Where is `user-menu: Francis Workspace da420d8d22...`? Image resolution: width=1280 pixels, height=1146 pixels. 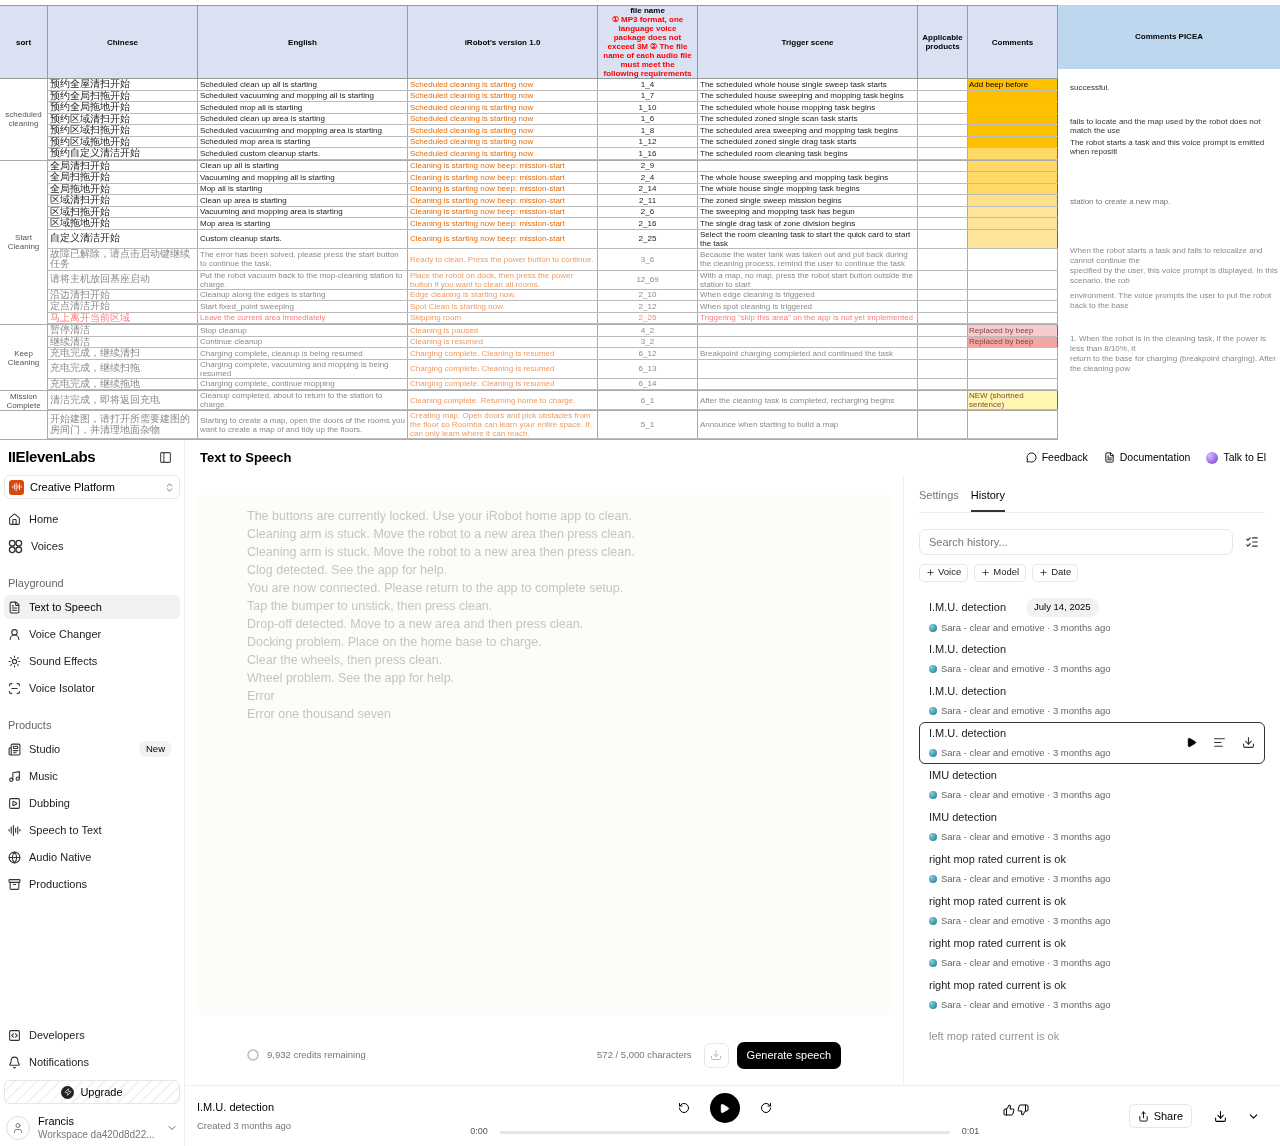
user-menu: Francis Workspace da420d8d22... is located at coordinates (92, 1128).